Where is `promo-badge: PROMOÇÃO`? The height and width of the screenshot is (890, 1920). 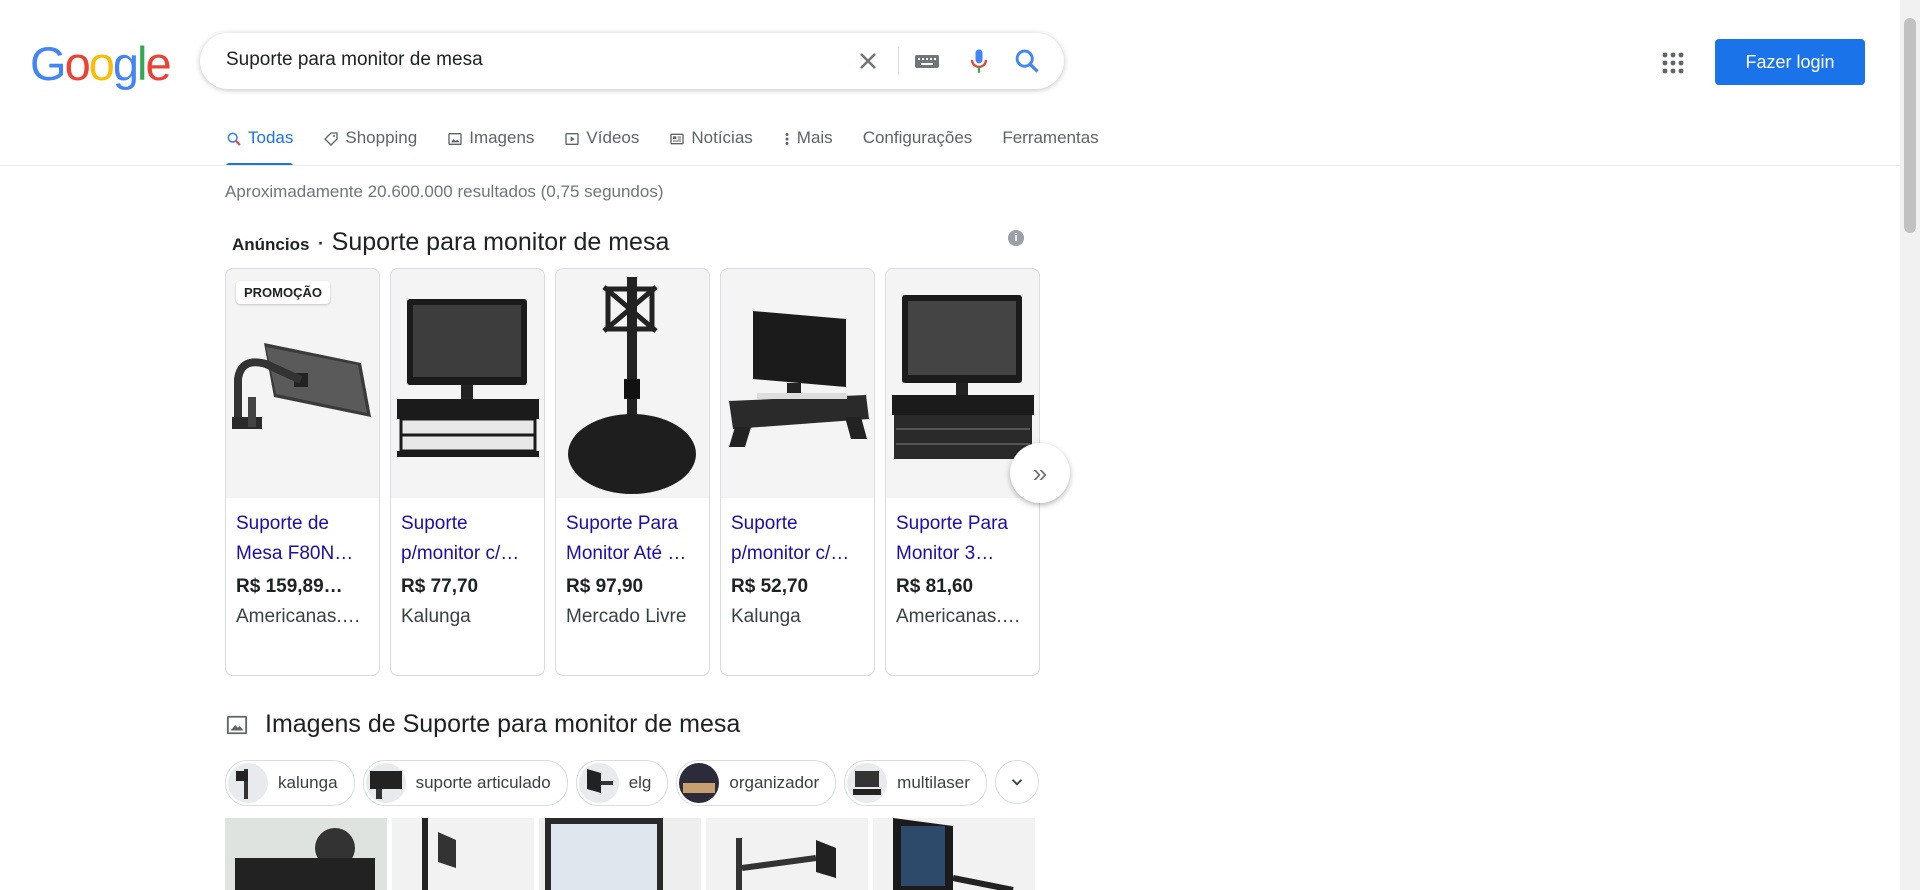 promo-badge: PROMOÇÃO is located at coordinates (283, 292).